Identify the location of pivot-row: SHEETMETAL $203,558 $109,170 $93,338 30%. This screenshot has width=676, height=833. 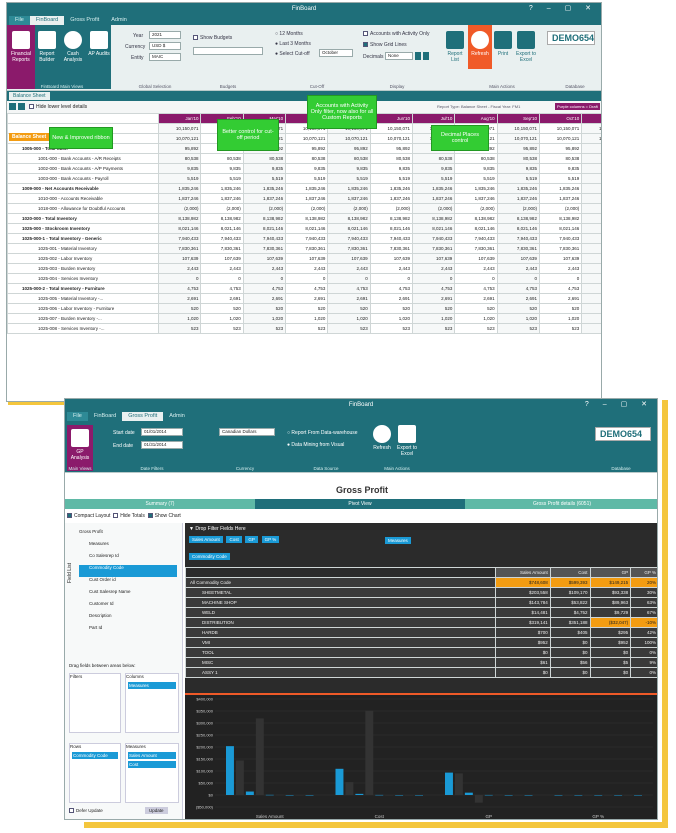
(421, 592).